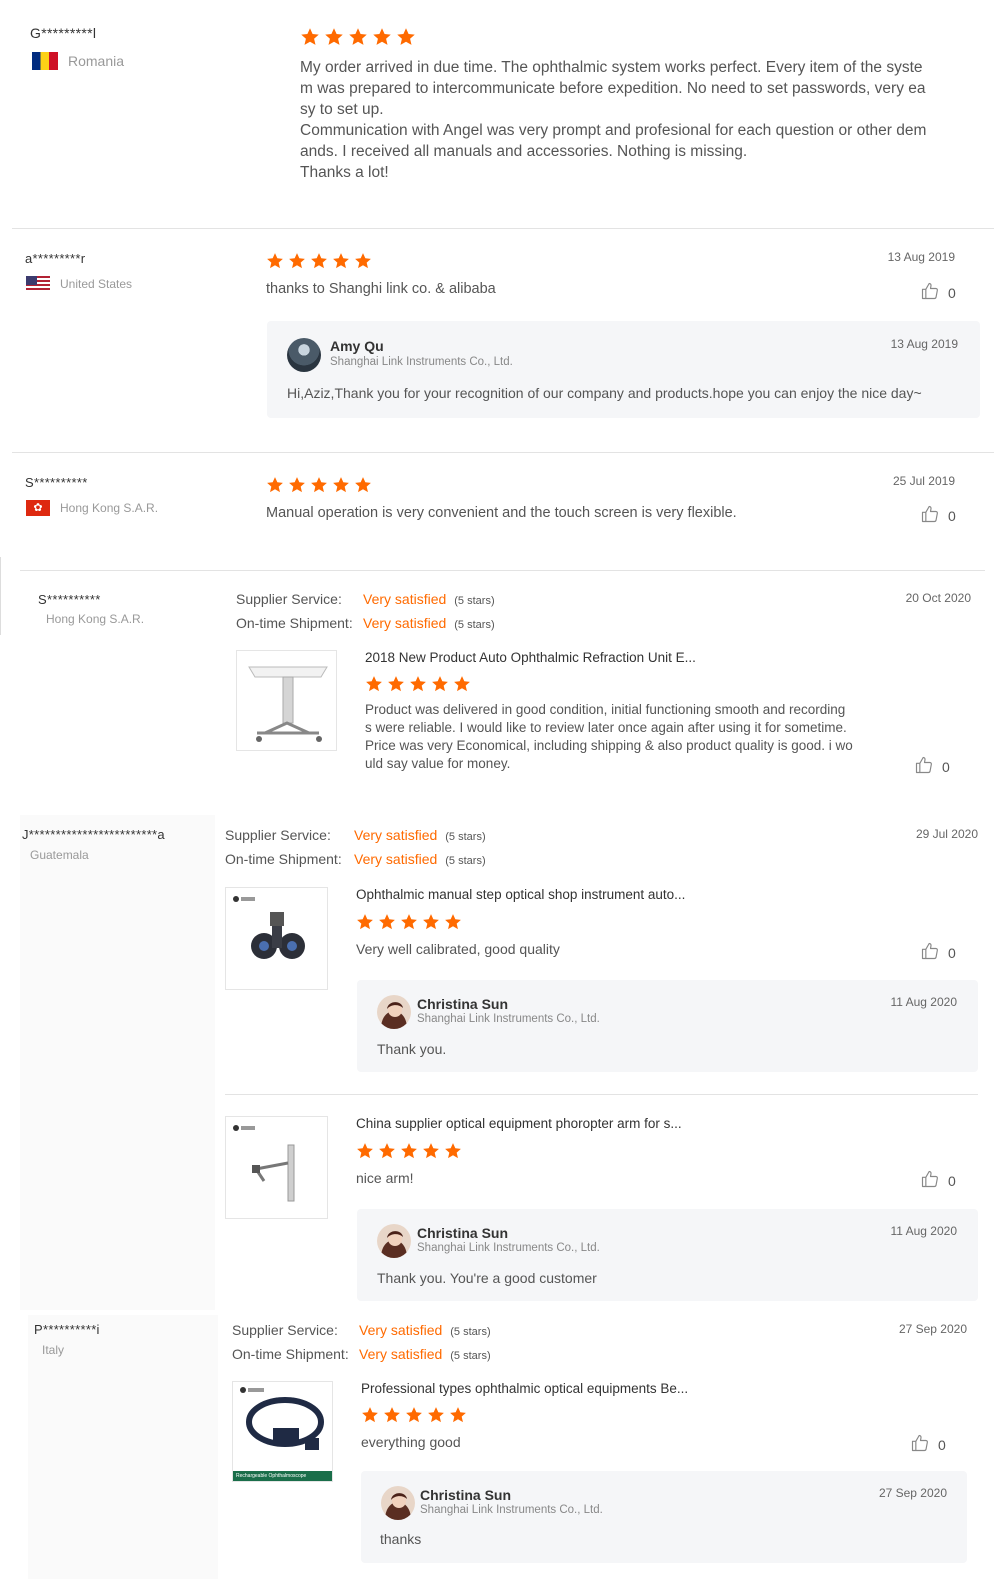 Image resolution: width=1001 pixels, height=1579 pixels. Describe the element at coordinates (96, 61) in the screenshot. I see `country-label: Romania` at that location.